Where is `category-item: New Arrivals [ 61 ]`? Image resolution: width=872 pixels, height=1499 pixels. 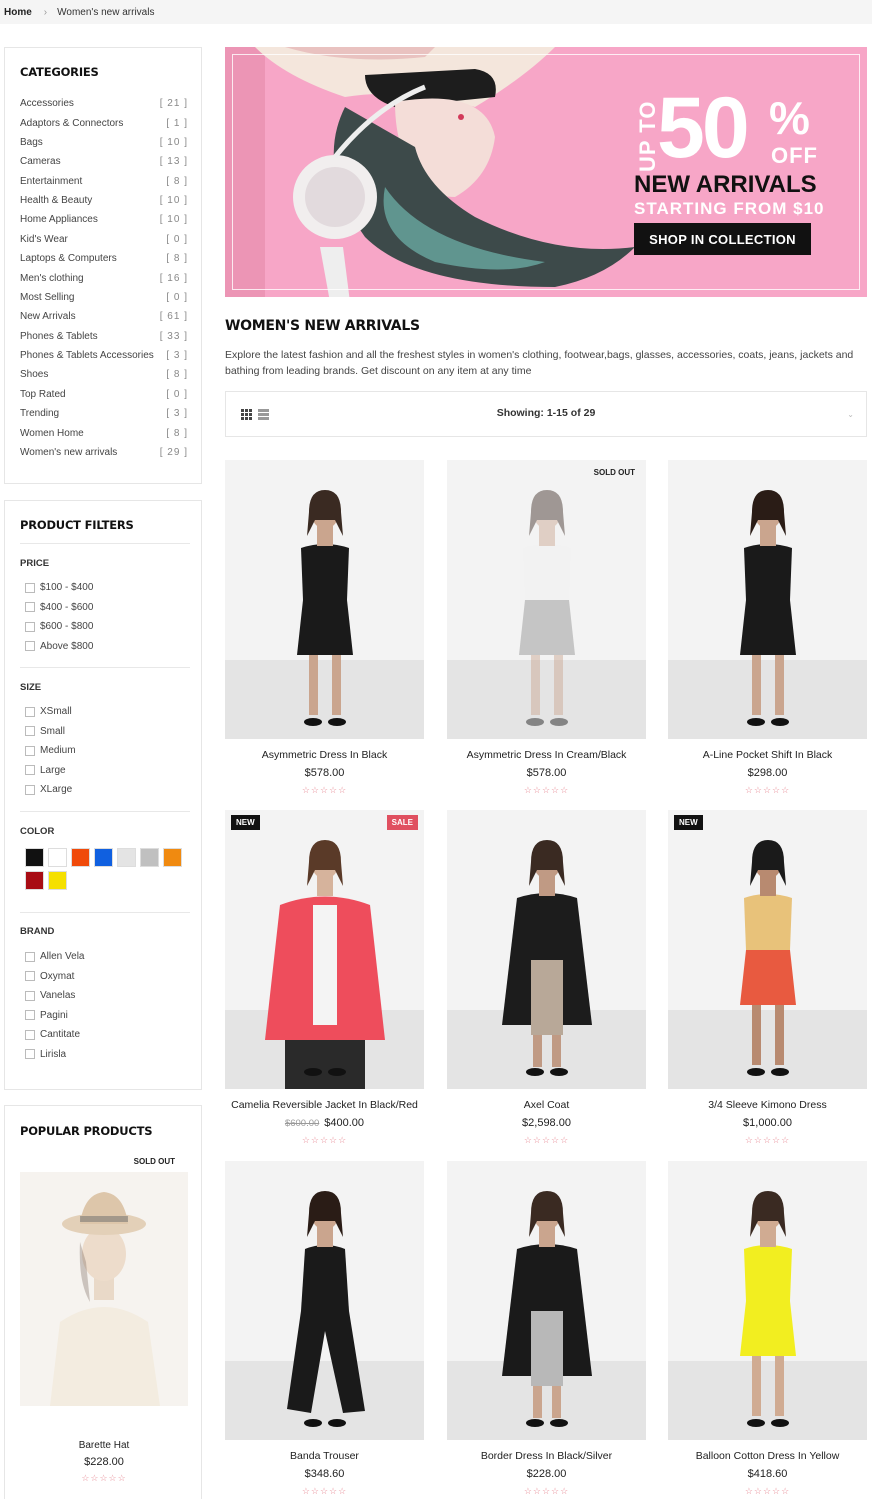
category-item: New Arrivals [ 61 ] is located at coordinates (104, 316).